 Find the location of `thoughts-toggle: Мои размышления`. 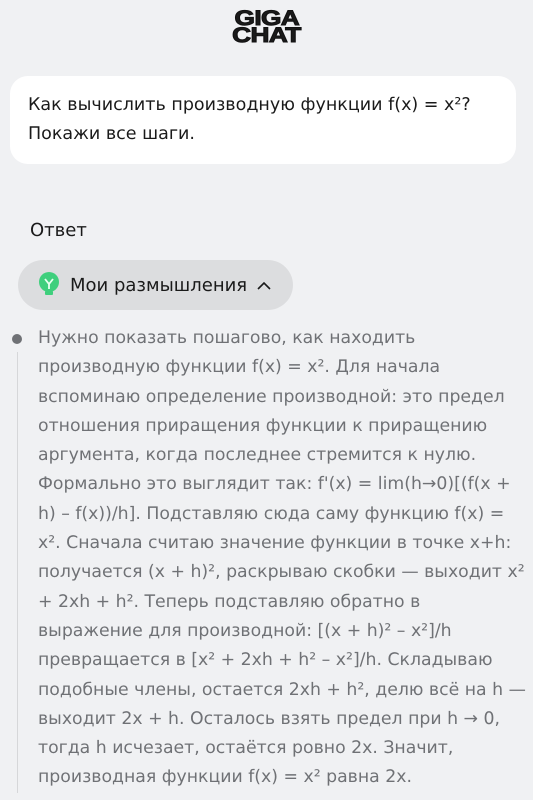

thoughts-toggle: Мои размышления is located at coordinates (156, 285).